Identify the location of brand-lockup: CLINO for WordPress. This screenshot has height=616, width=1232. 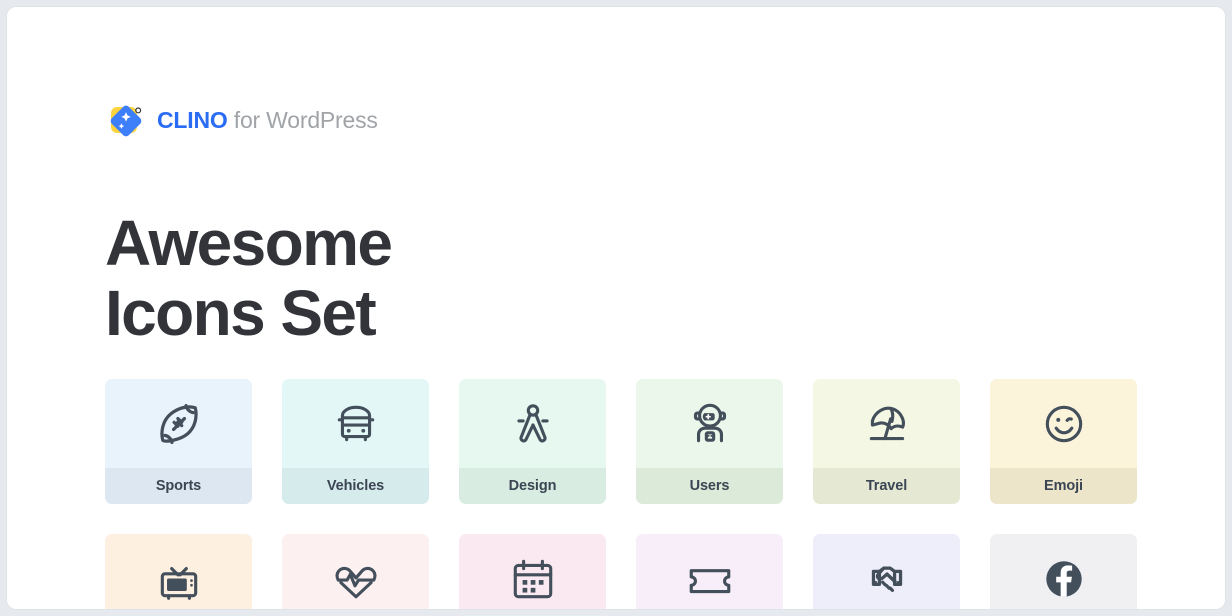
(241, 120).